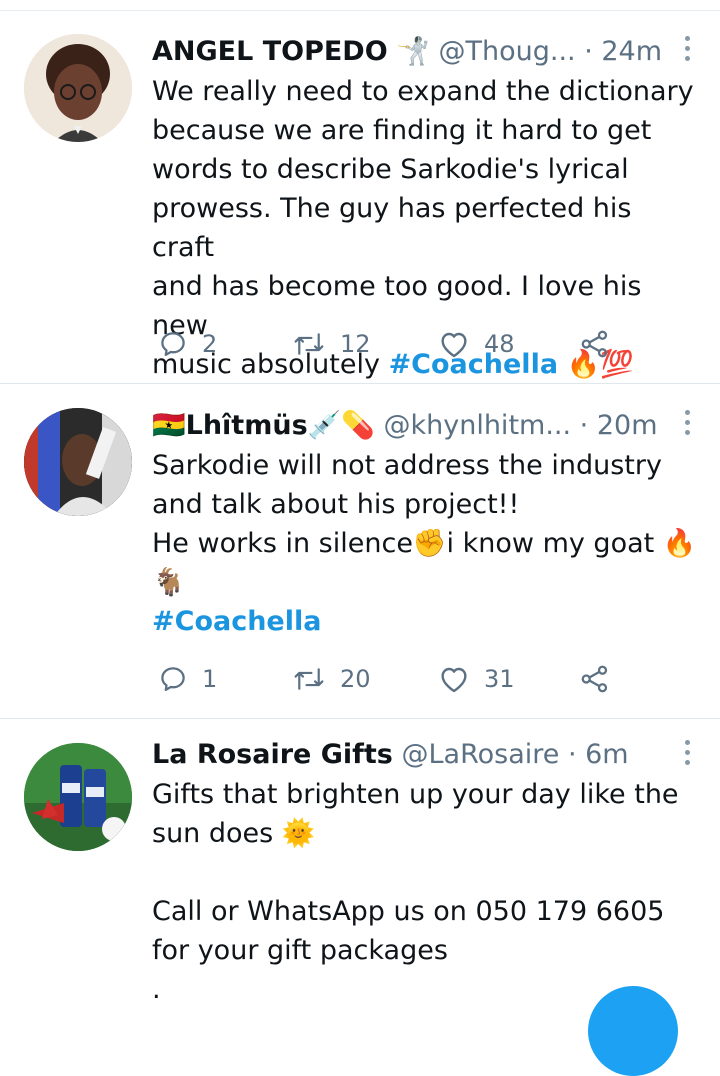 This screenshot has height=1076, width=720. What do you see at coordinates (270, 51) in the screenshot?
I see `author-name: ANGEL TOPEDO` at bounding box center [270, 51].